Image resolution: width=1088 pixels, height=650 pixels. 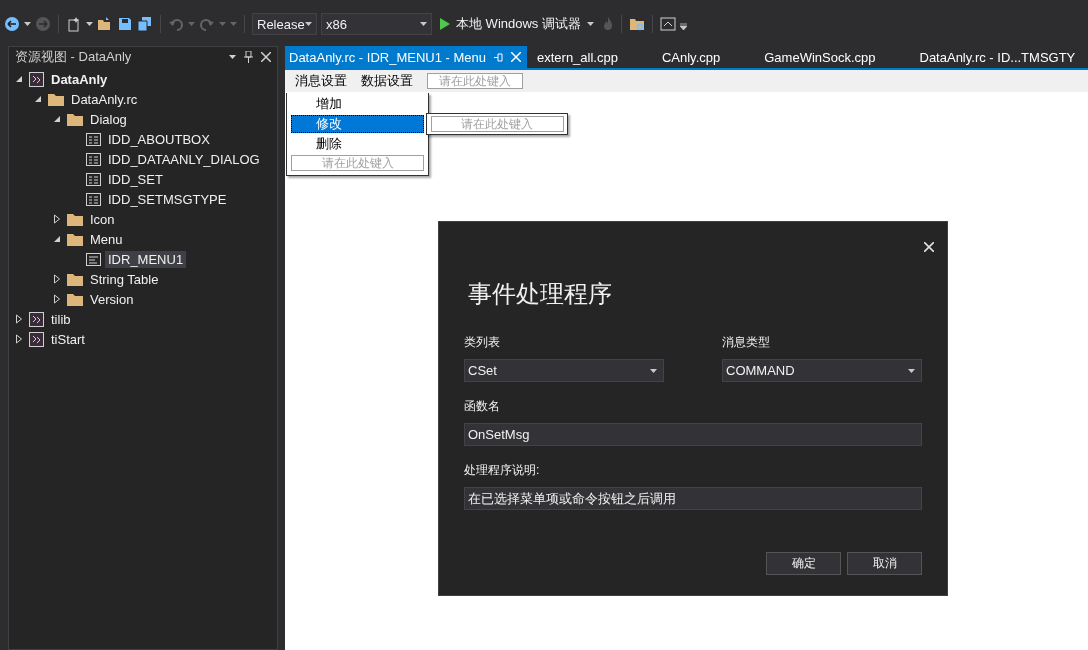 What do you see at coordinates (995, 57) in the screenshot?
I see `editor-tab: DataAnly.rc - ID...TMSGTY` at bounding box center [995, 57].